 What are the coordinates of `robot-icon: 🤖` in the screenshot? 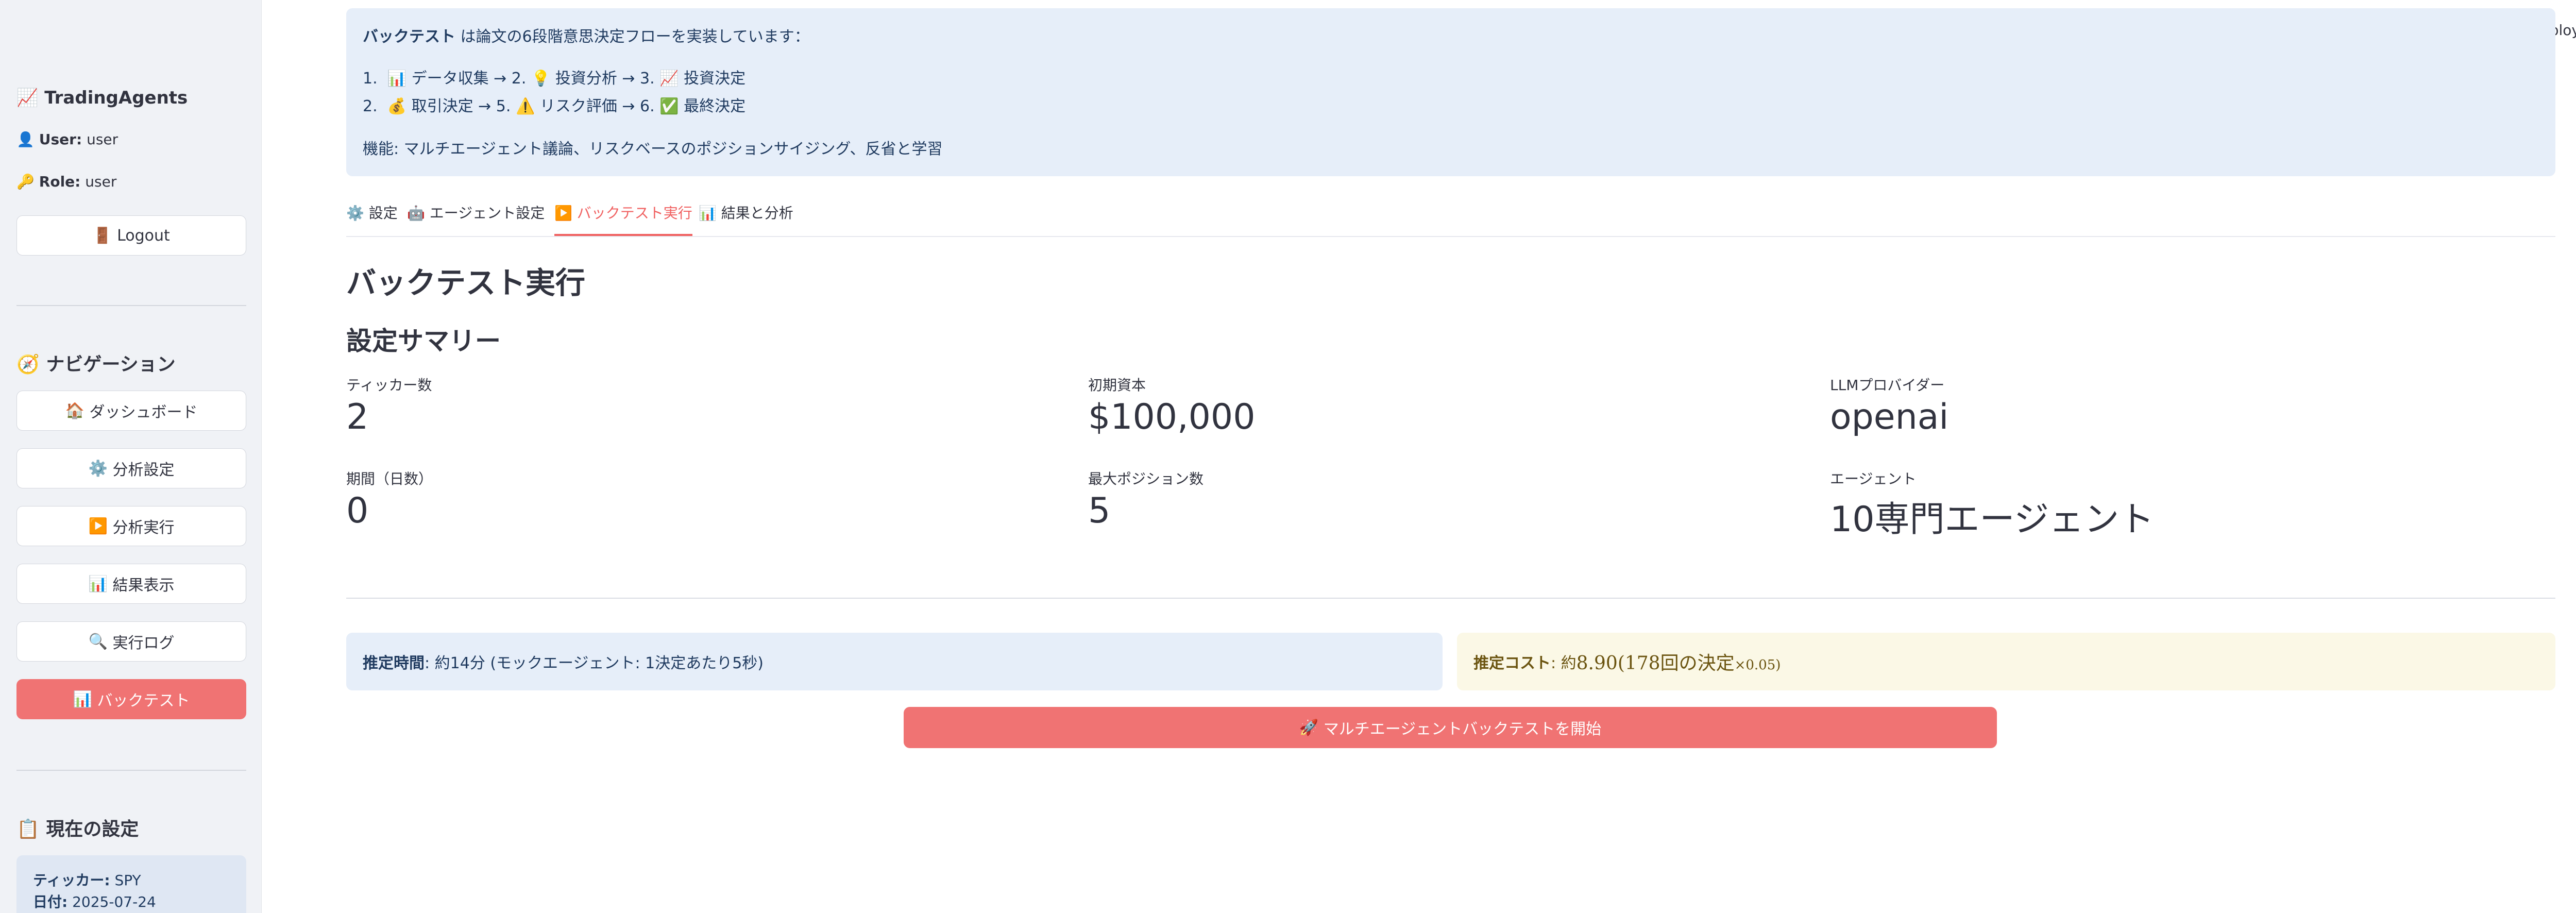 It's located at (416, 213).